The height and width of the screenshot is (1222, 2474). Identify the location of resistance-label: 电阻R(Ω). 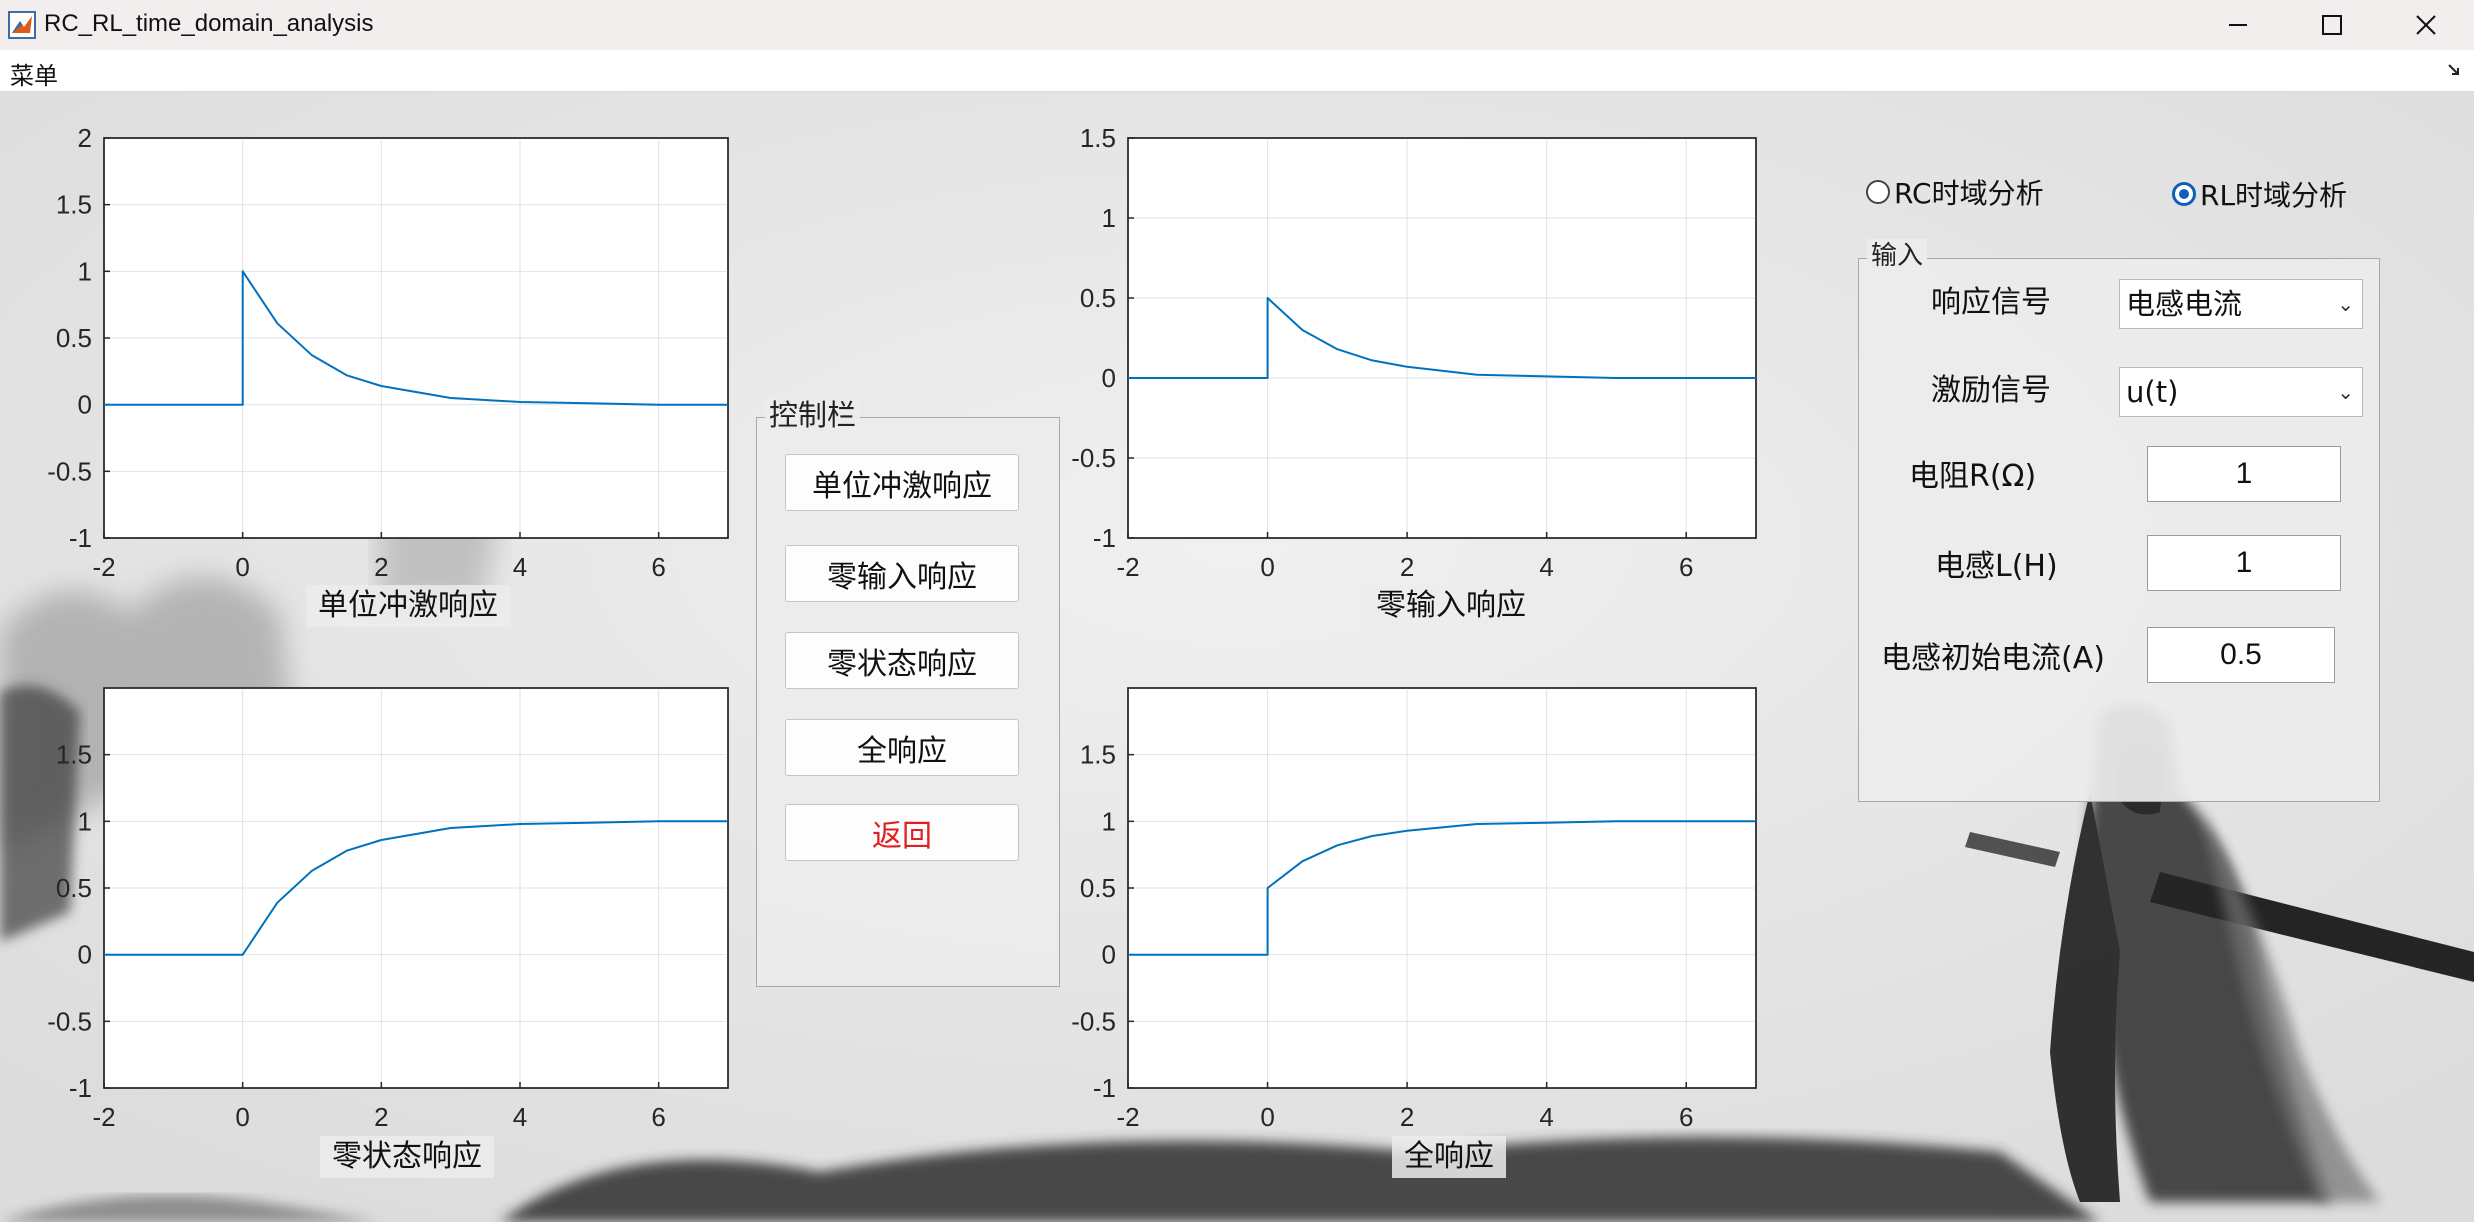
(1973, 476).